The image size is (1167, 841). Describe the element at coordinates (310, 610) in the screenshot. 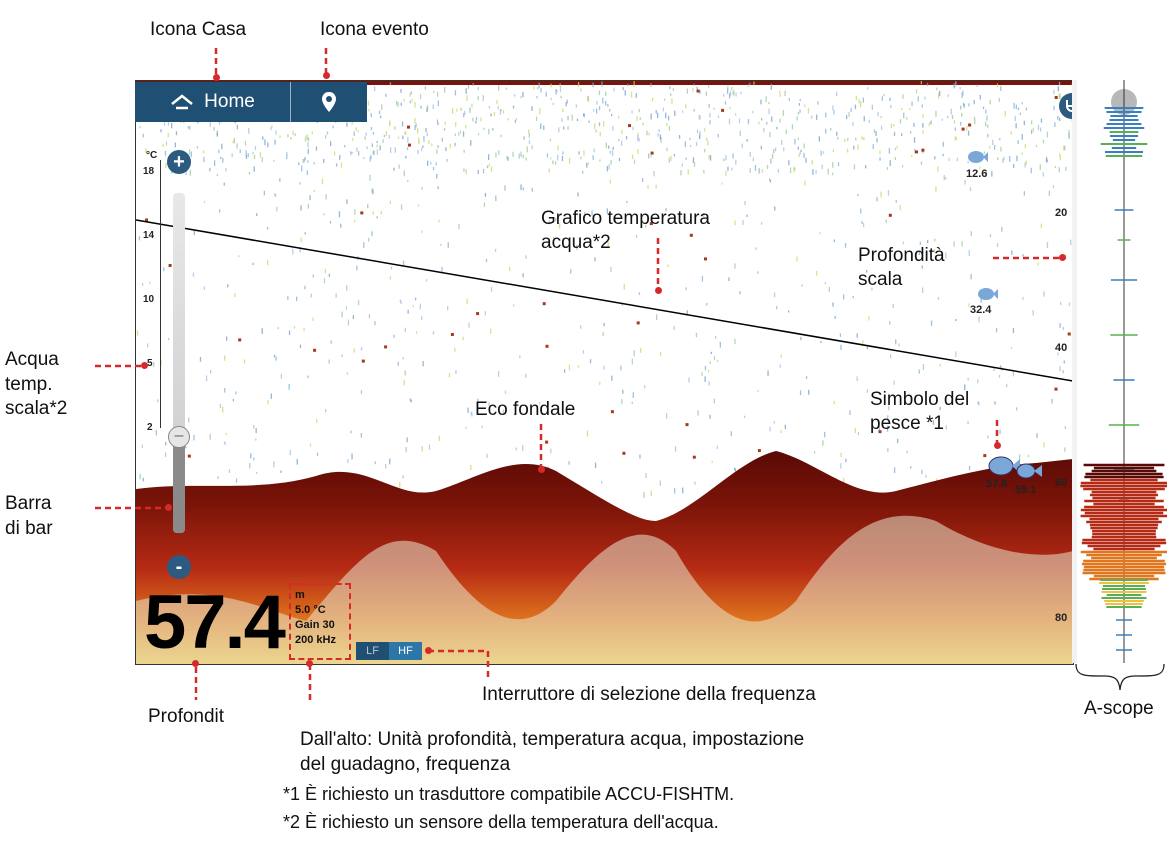

I see `water-temp: 5.0 °C` at that location.